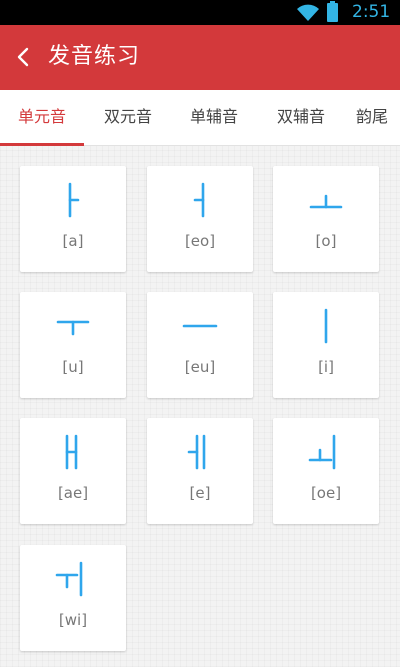 This screenshot has height=667, width=400. I want to click on tab-double-consonants: 双辅音, so click(301, 118).